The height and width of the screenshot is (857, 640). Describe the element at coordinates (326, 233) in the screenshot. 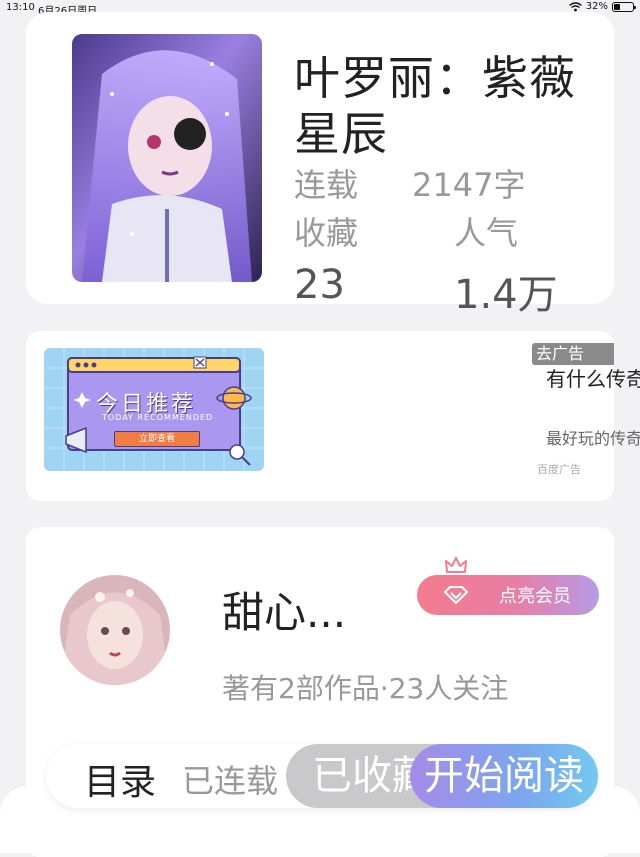

I see `favorites-label: 收藏` at that location.